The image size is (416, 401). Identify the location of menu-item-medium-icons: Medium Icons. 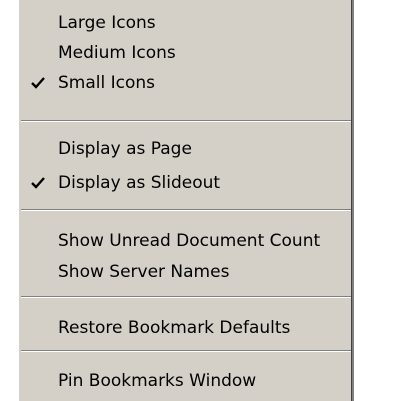
(185, 53).